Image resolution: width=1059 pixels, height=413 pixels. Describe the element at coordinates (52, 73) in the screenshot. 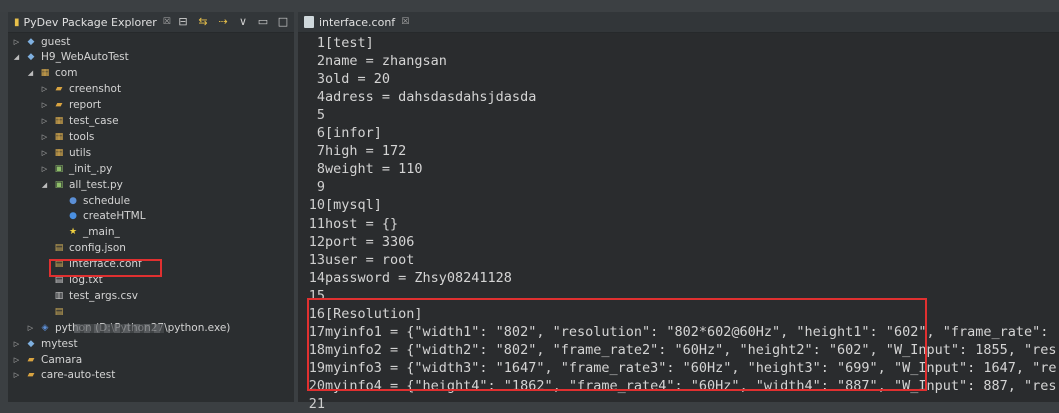

I see `tree-item: ◢ ▦ com` at that location.